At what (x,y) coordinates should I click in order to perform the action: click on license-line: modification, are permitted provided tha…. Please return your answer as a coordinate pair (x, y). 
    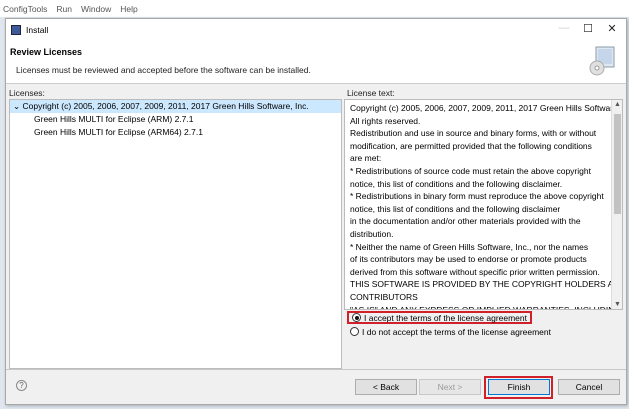
    Looking at the image, I should click on (471, 145).